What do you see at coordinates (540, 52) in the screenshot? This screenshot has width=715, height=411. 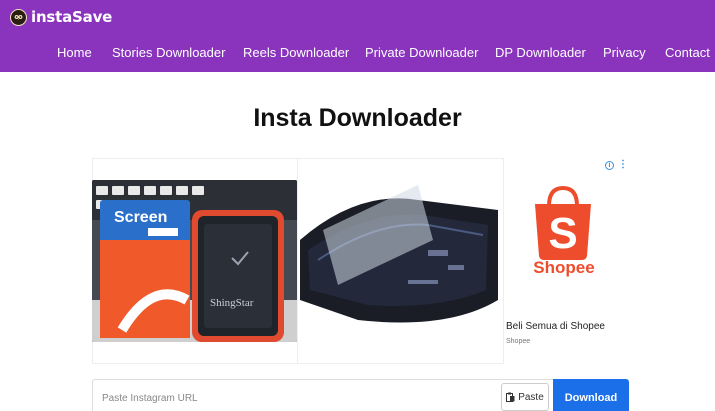 I see `nav-dp-downloader: DP Downloader` at bounding box center [540, 52].